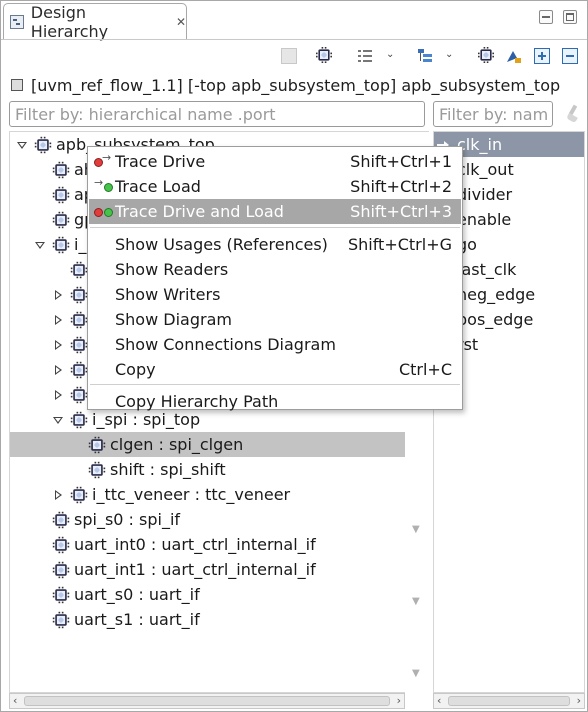 Image resolution: width=588 pixels, height=712 pixels. What do you see at coordinates (195, 544) in the screenshot?
I see `tree-row-label: uart_int0 : uart_ctrl_internal_if` at bounding box center [195, 544].